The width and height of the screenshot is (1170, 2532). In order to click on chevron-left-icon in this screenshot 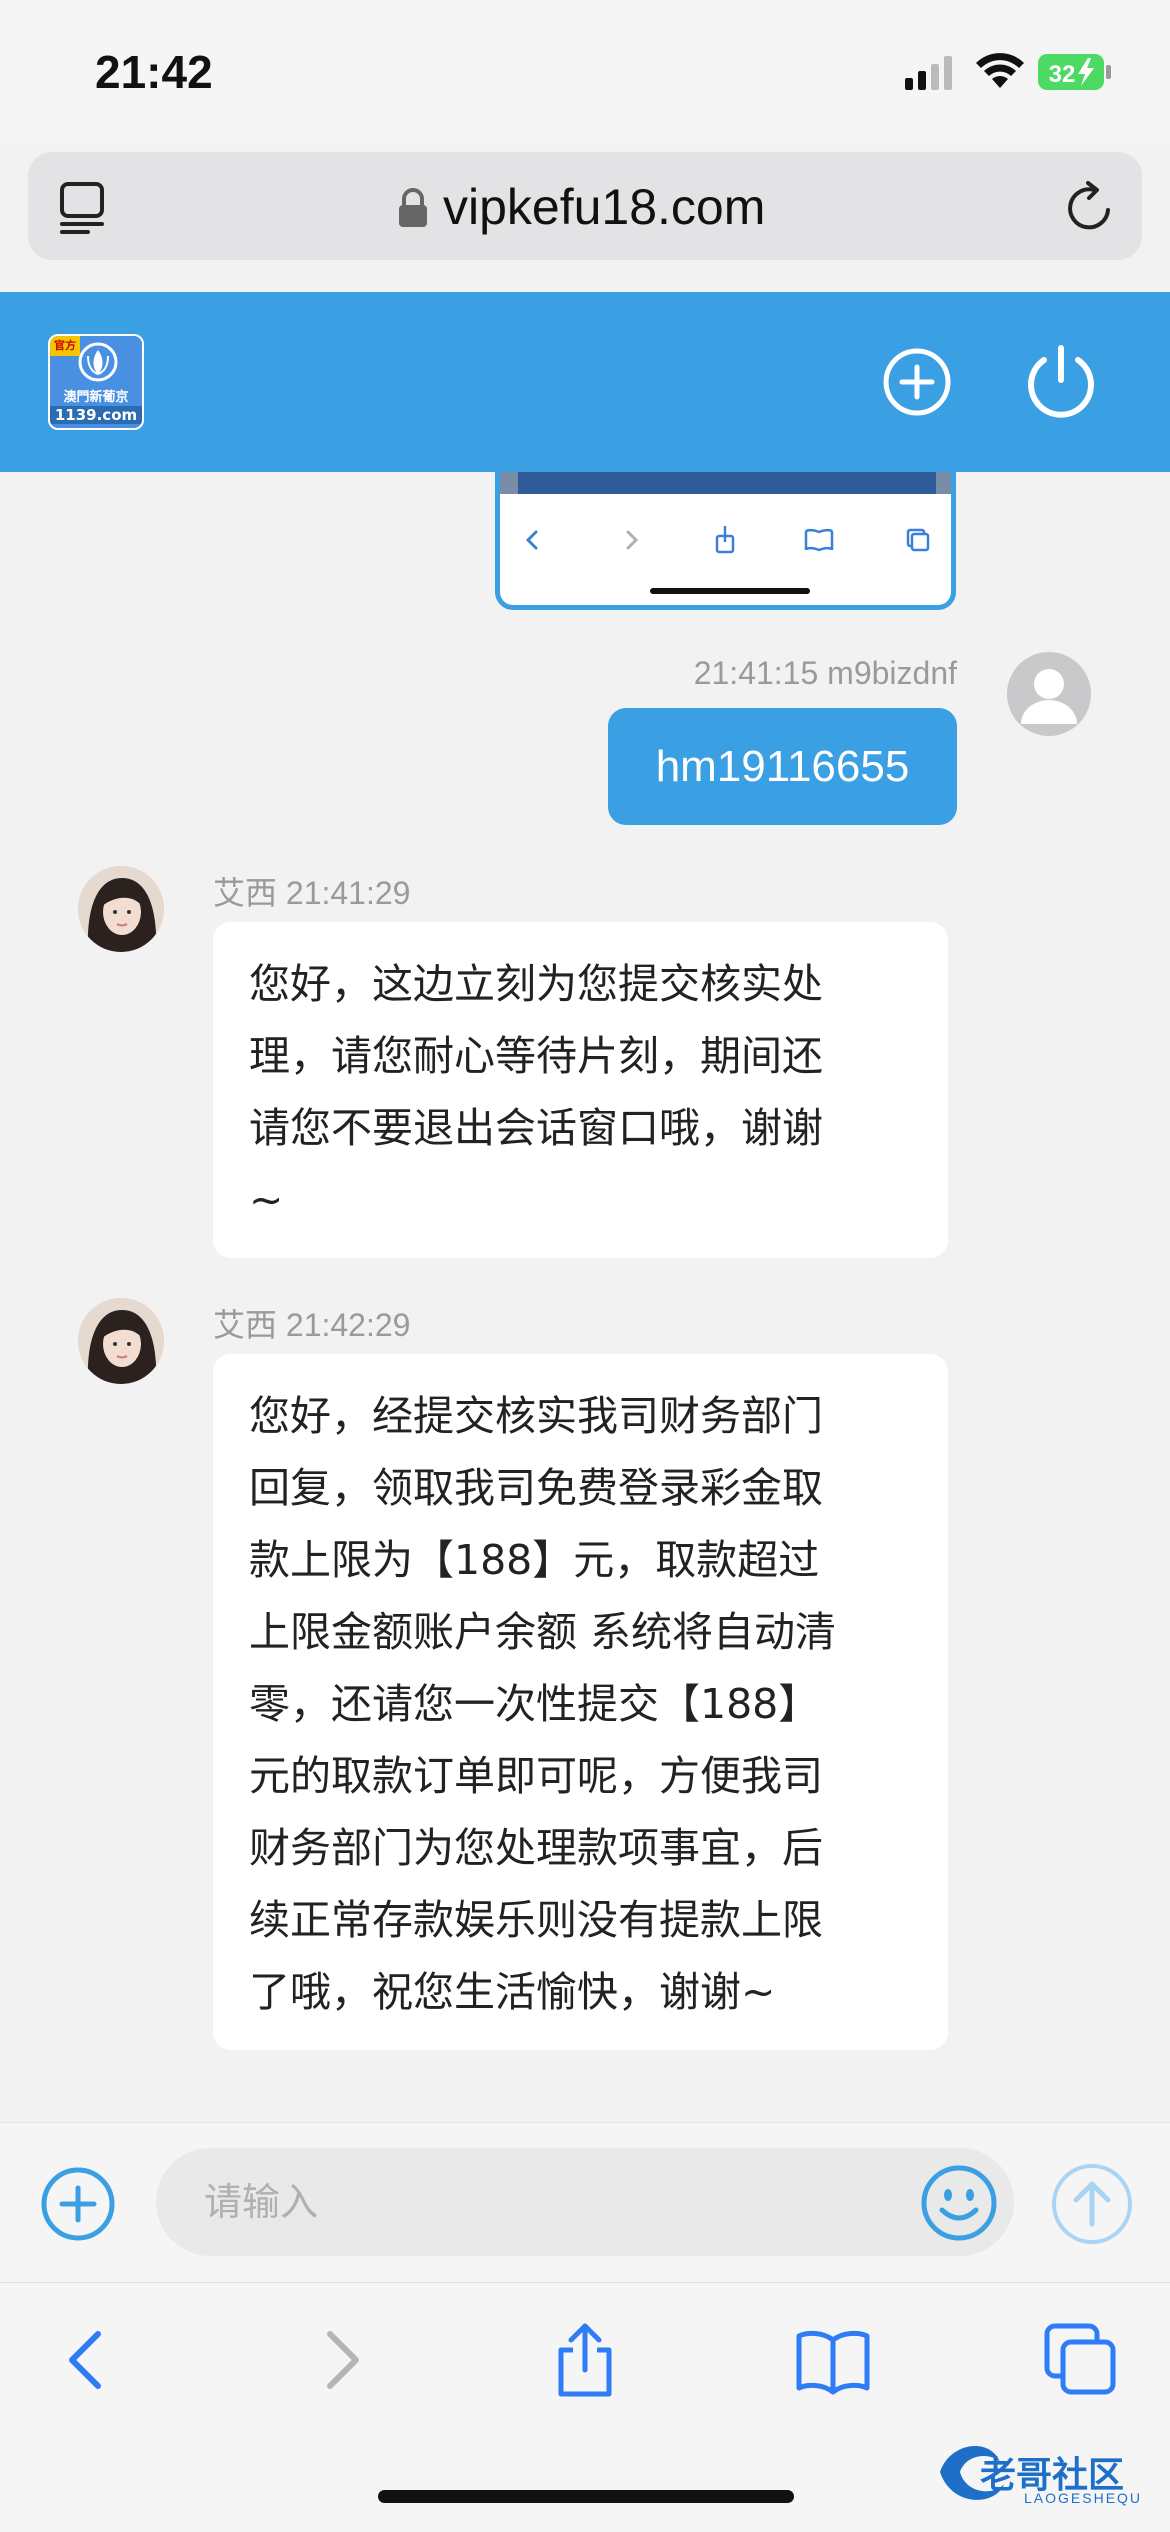, I will do `click(88, 2360)`.